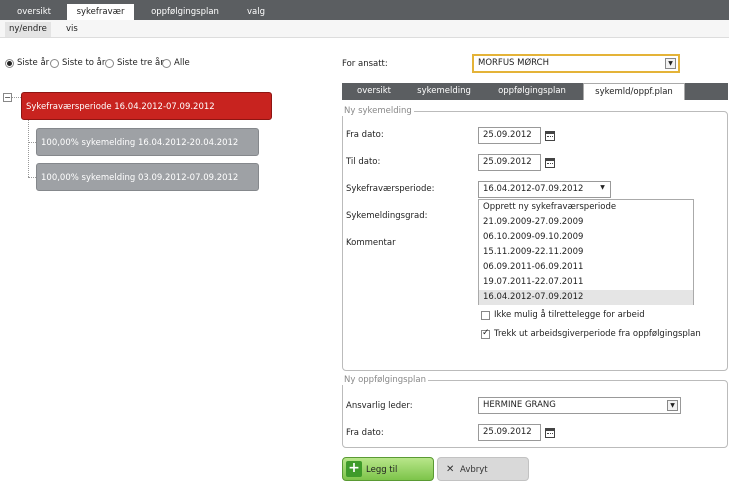 This screenshot has width=729, height=490. Describe the element at coordinates (363, 162) in the screenshot. I see `til-dato-label: Til dato:` at that location.